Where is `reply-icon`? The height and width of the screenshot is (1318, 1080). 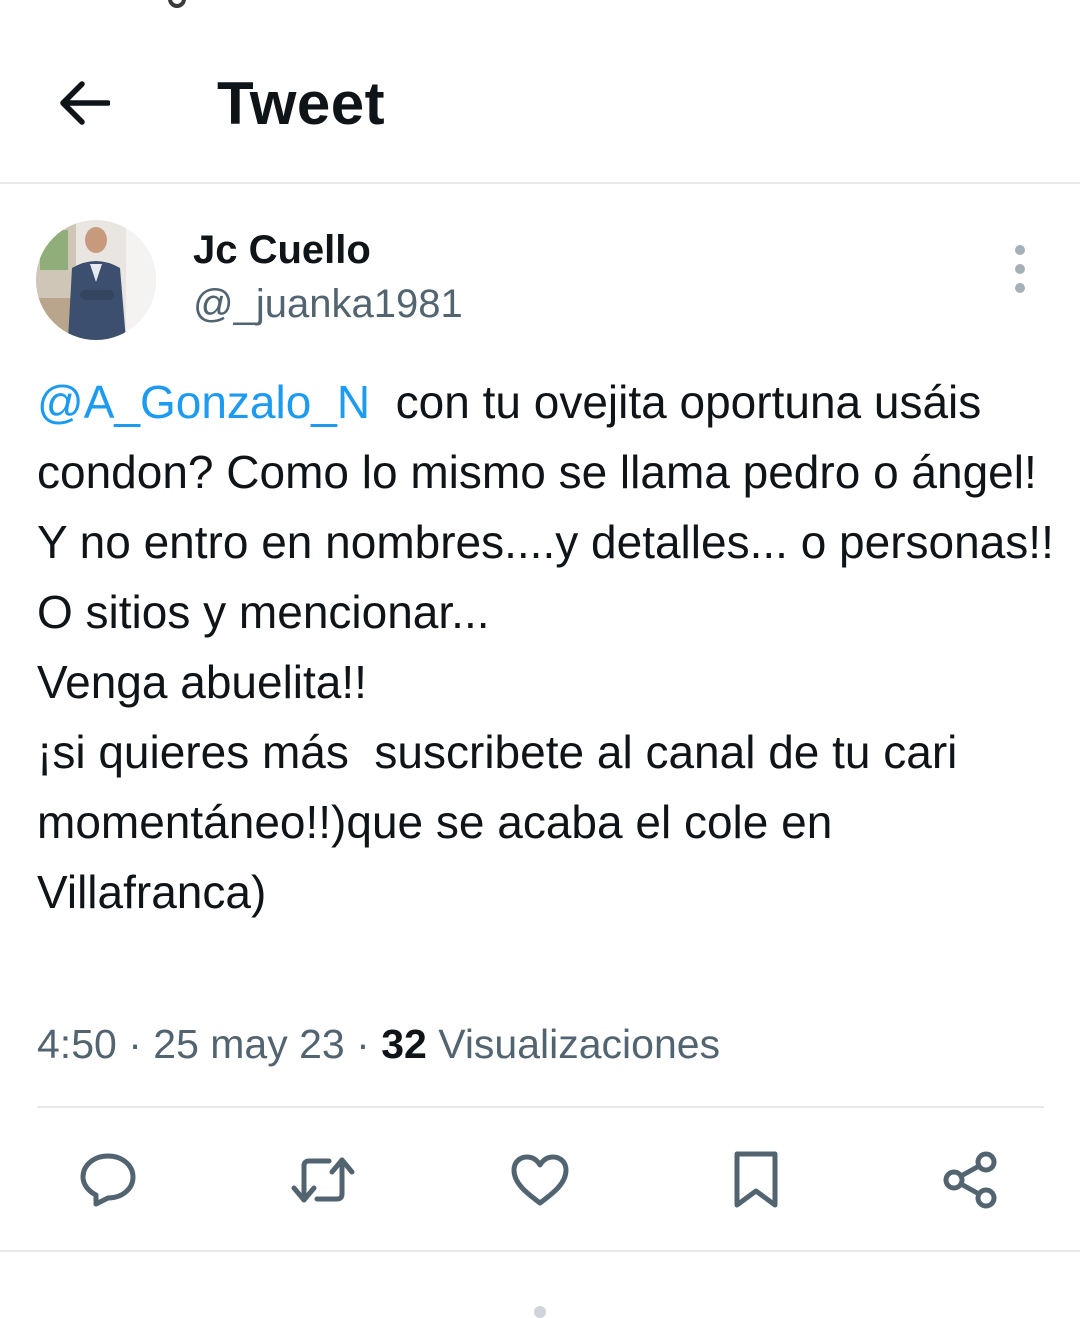 reply-icon is located at coordinates (108, 1180).